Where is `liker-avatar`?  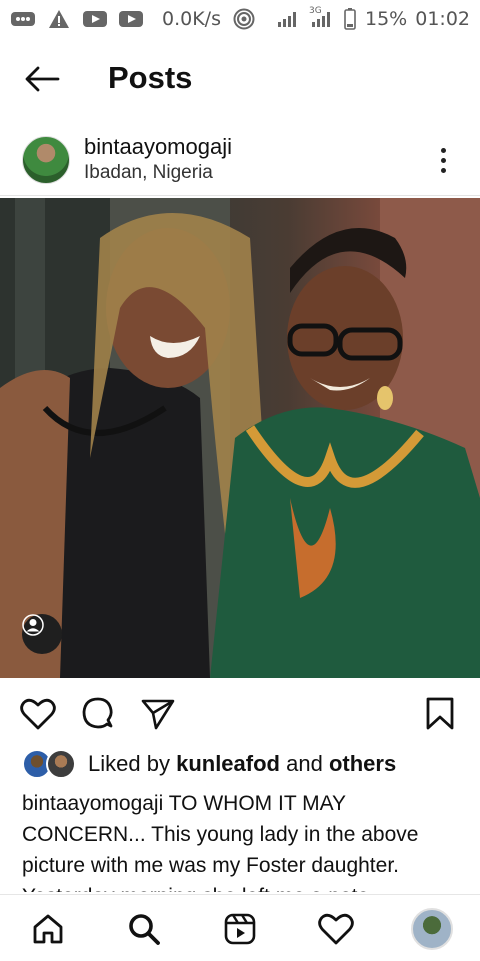
liker-avatar is located at coordinates (61, 764).